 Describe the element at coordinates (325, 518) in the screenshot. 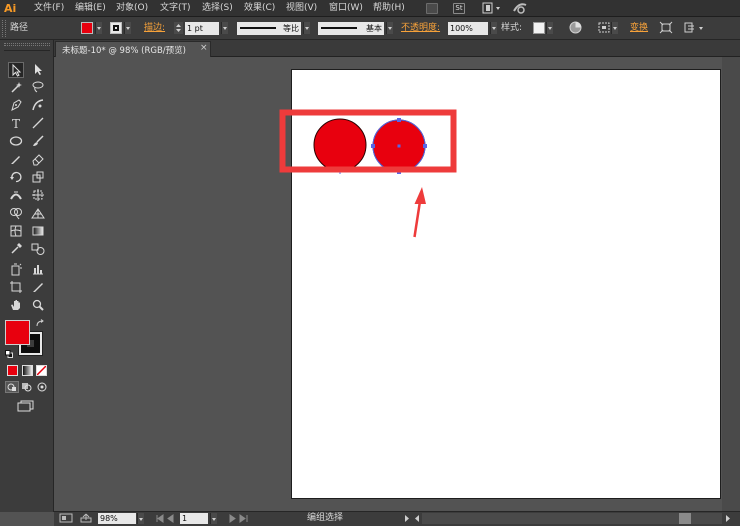

I see `status-text: 编组选择` at that location.